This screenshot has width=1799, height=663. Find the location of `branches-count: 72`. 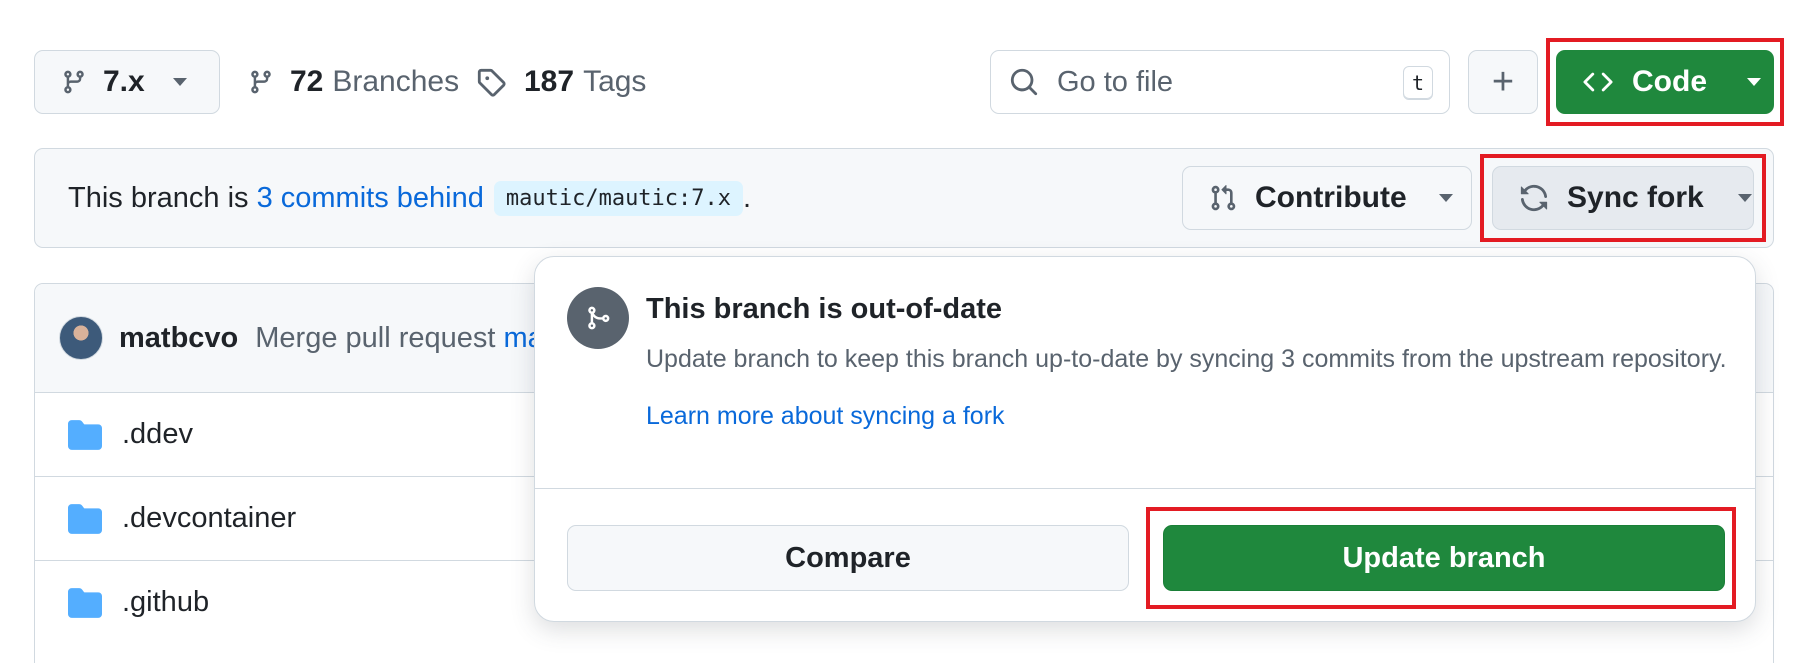

branches-count: 72 is located at coordinates (307, 81).